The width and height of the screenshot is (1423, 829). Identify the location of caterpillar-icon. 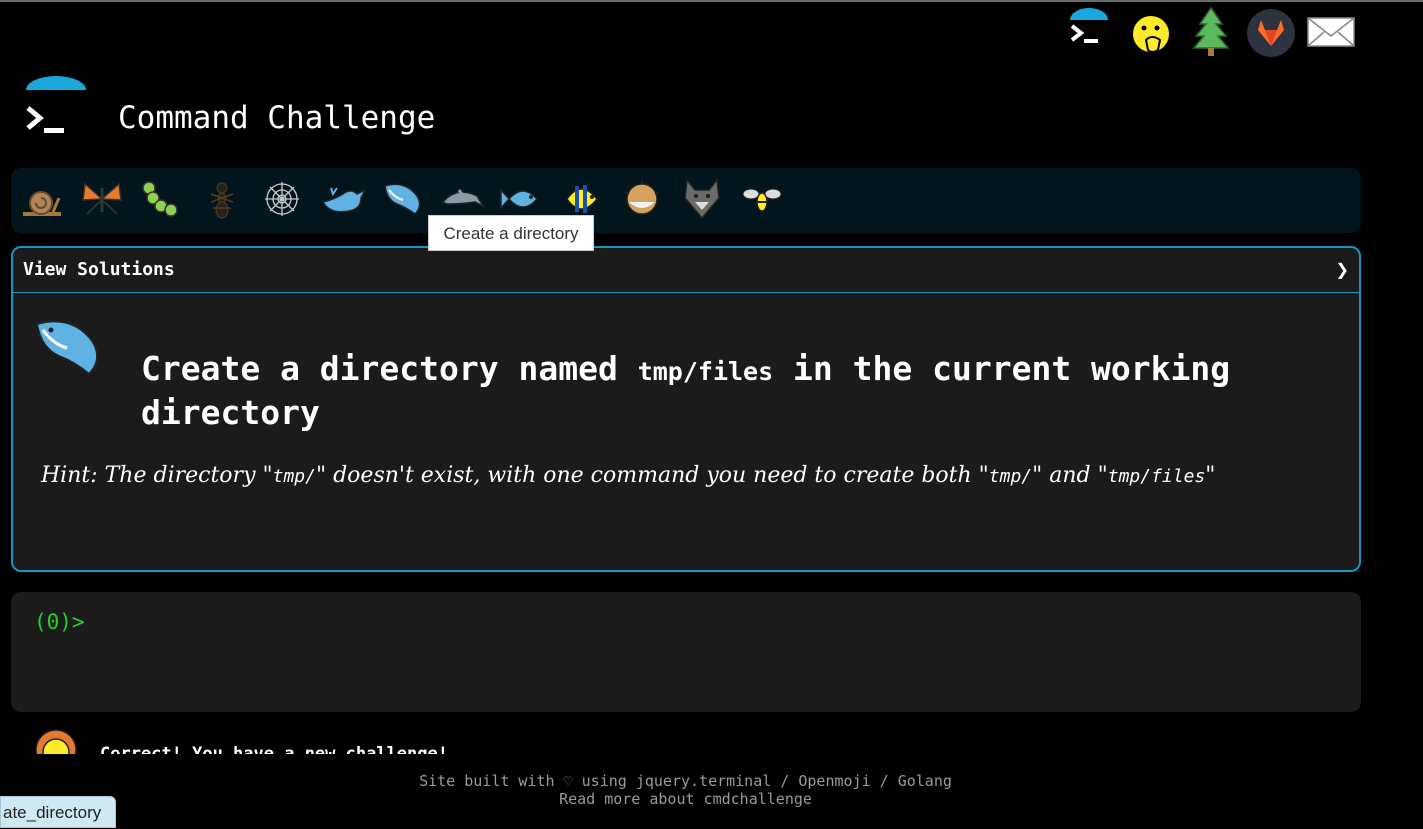
(162, 199).